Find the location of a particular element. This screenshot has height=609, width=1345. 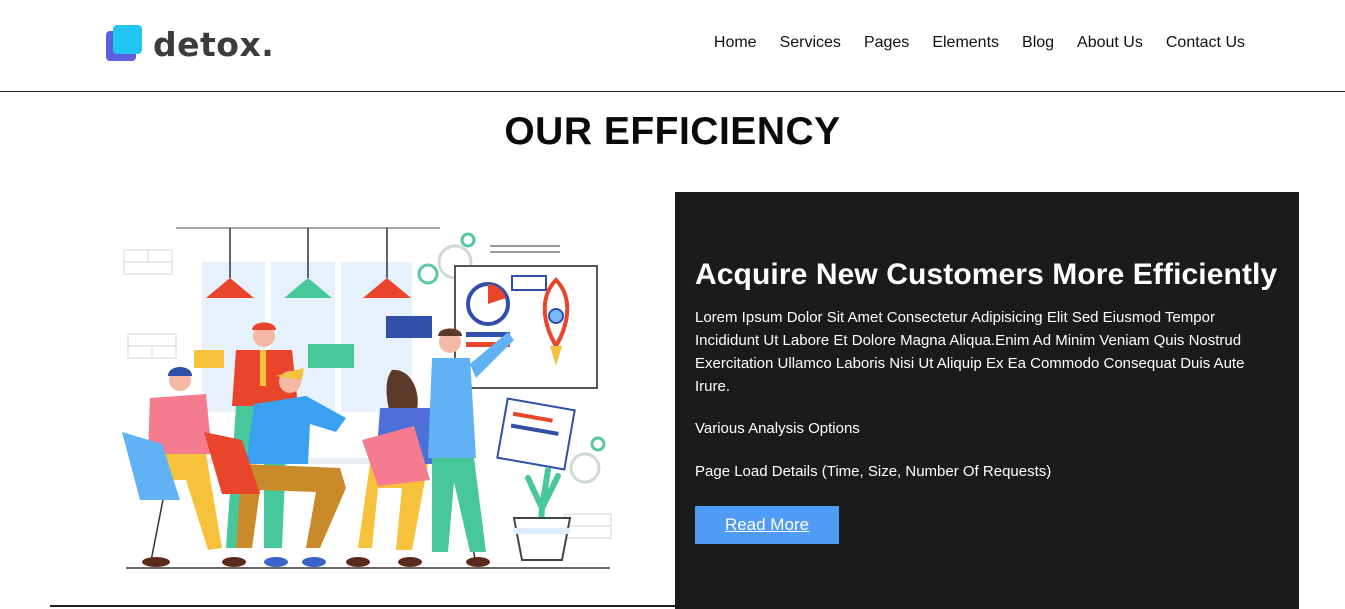

nav-services: Services is located at coordinates (810, 43).